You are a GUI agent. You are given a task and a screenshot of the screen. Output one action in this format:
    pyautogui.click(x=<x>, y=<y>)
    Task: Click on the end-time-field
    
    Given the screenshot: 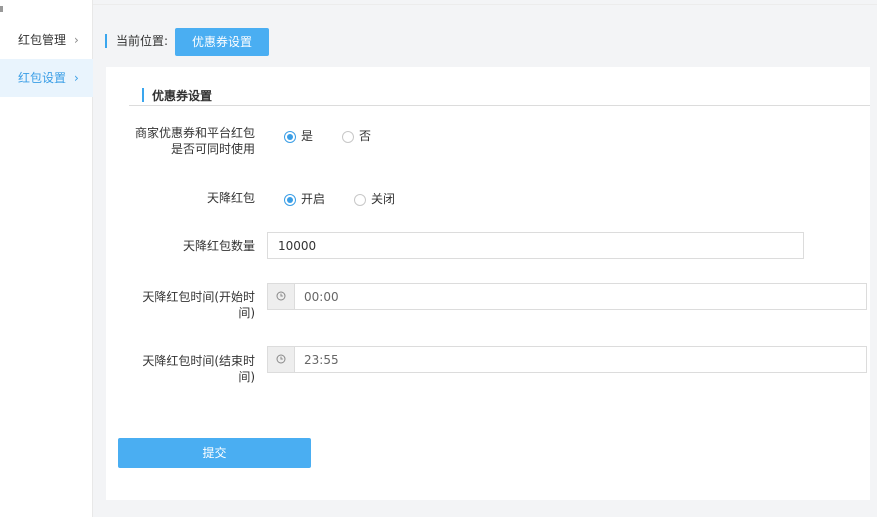 What is the action you would take?
    pyautogui.click(x=567, y=359)
    